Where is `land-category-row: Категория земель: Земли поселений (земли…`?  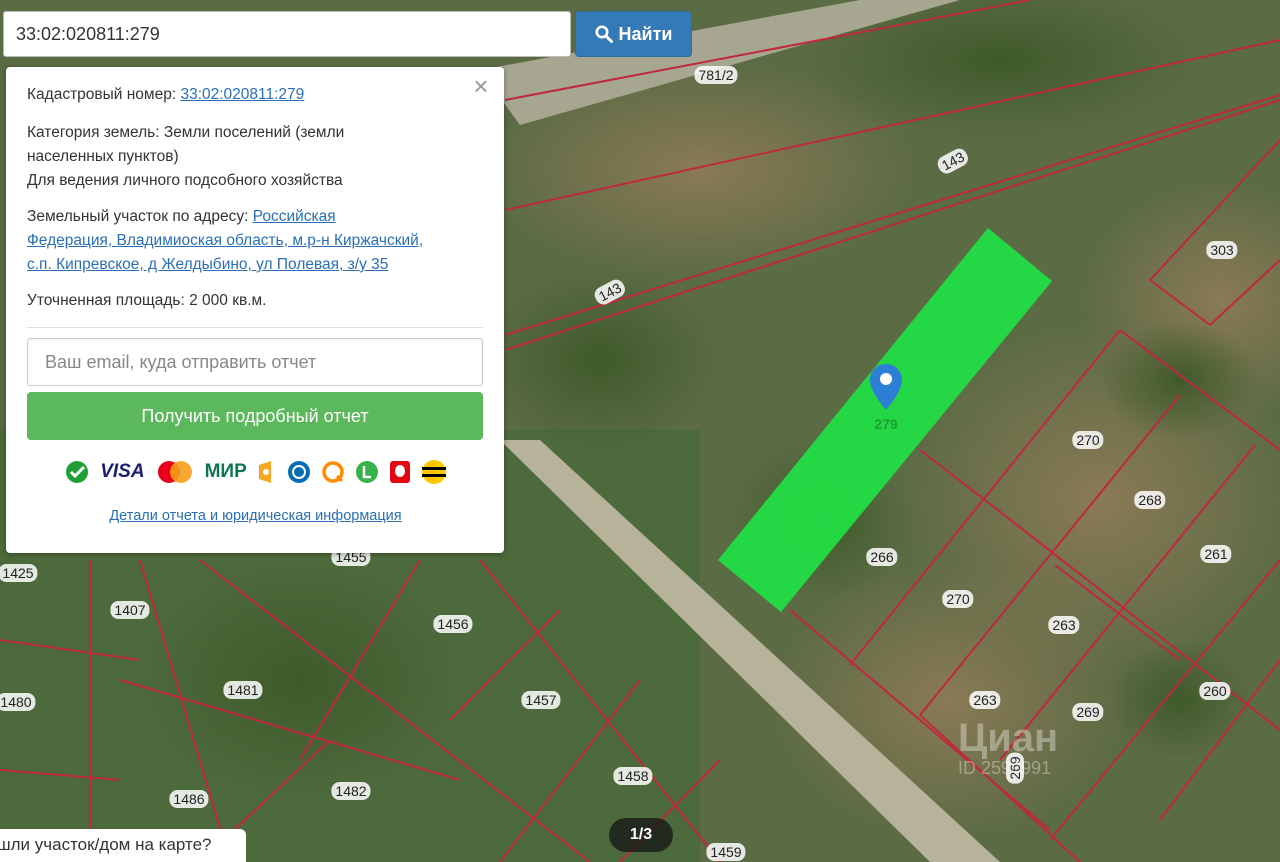 land-category-row: Категория земель: Земли поселений (земли… is located at coordinates (255, 157).